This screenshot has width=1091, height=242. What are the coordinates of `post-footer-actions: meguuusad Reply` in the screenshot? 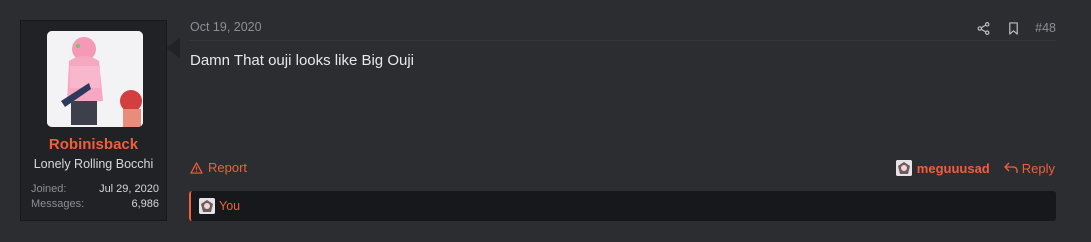 It's located at (975, 168).